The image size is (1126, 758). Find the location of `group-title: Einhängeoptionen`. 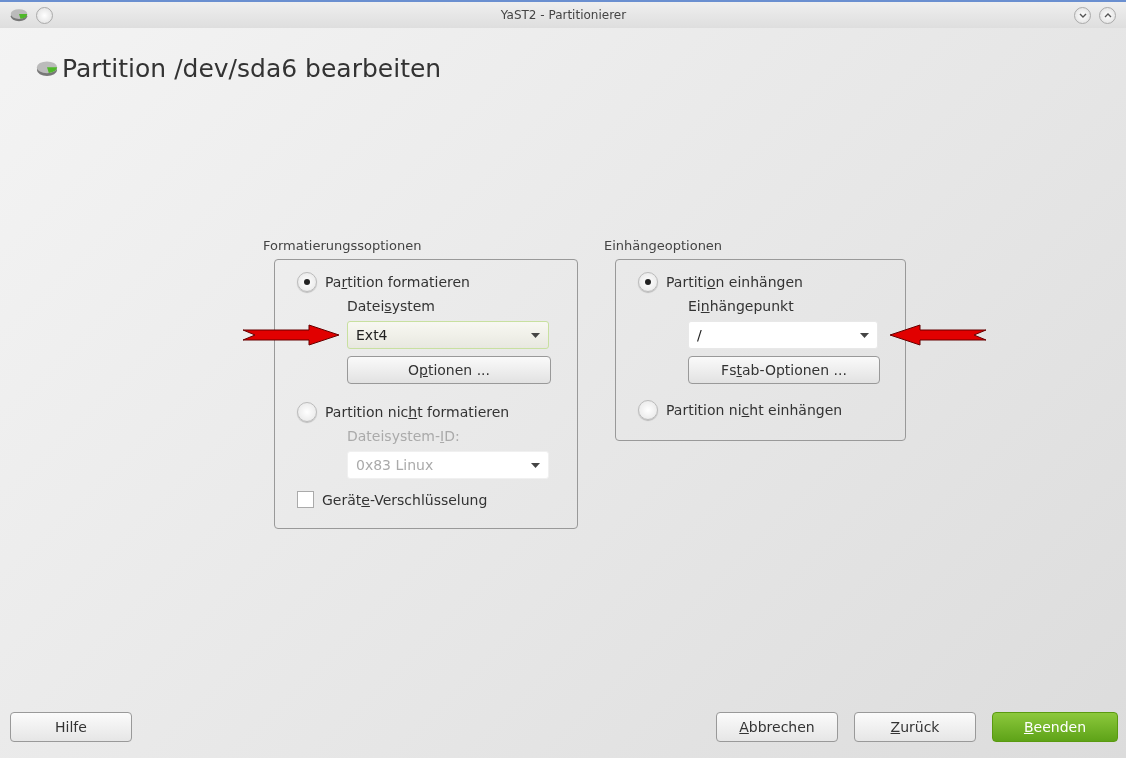

group-title: Einhängeoptionen is located at coordinates (664, 245).